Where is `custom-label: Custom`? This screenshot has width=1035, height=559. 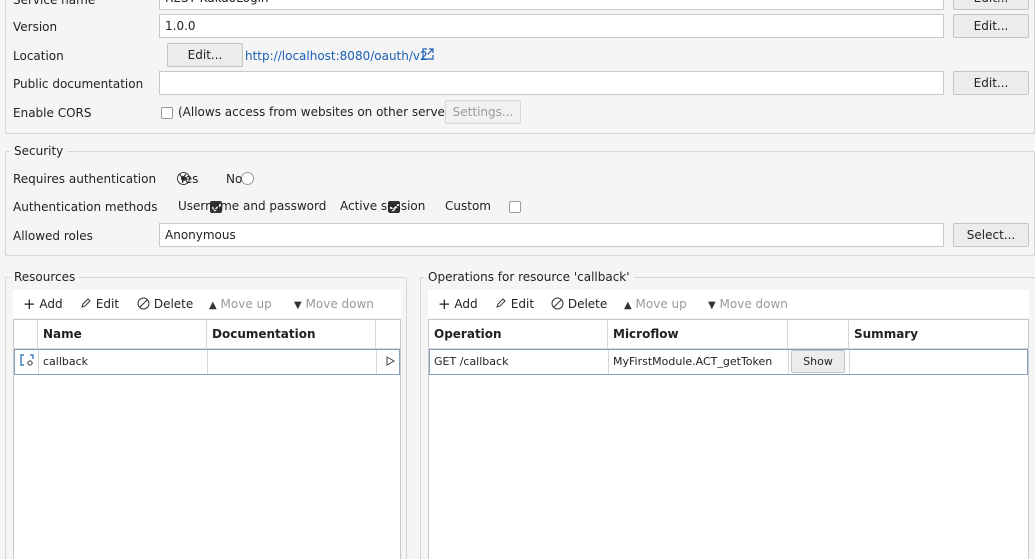
custom-label: Custom is located at coordinates (468, 206).